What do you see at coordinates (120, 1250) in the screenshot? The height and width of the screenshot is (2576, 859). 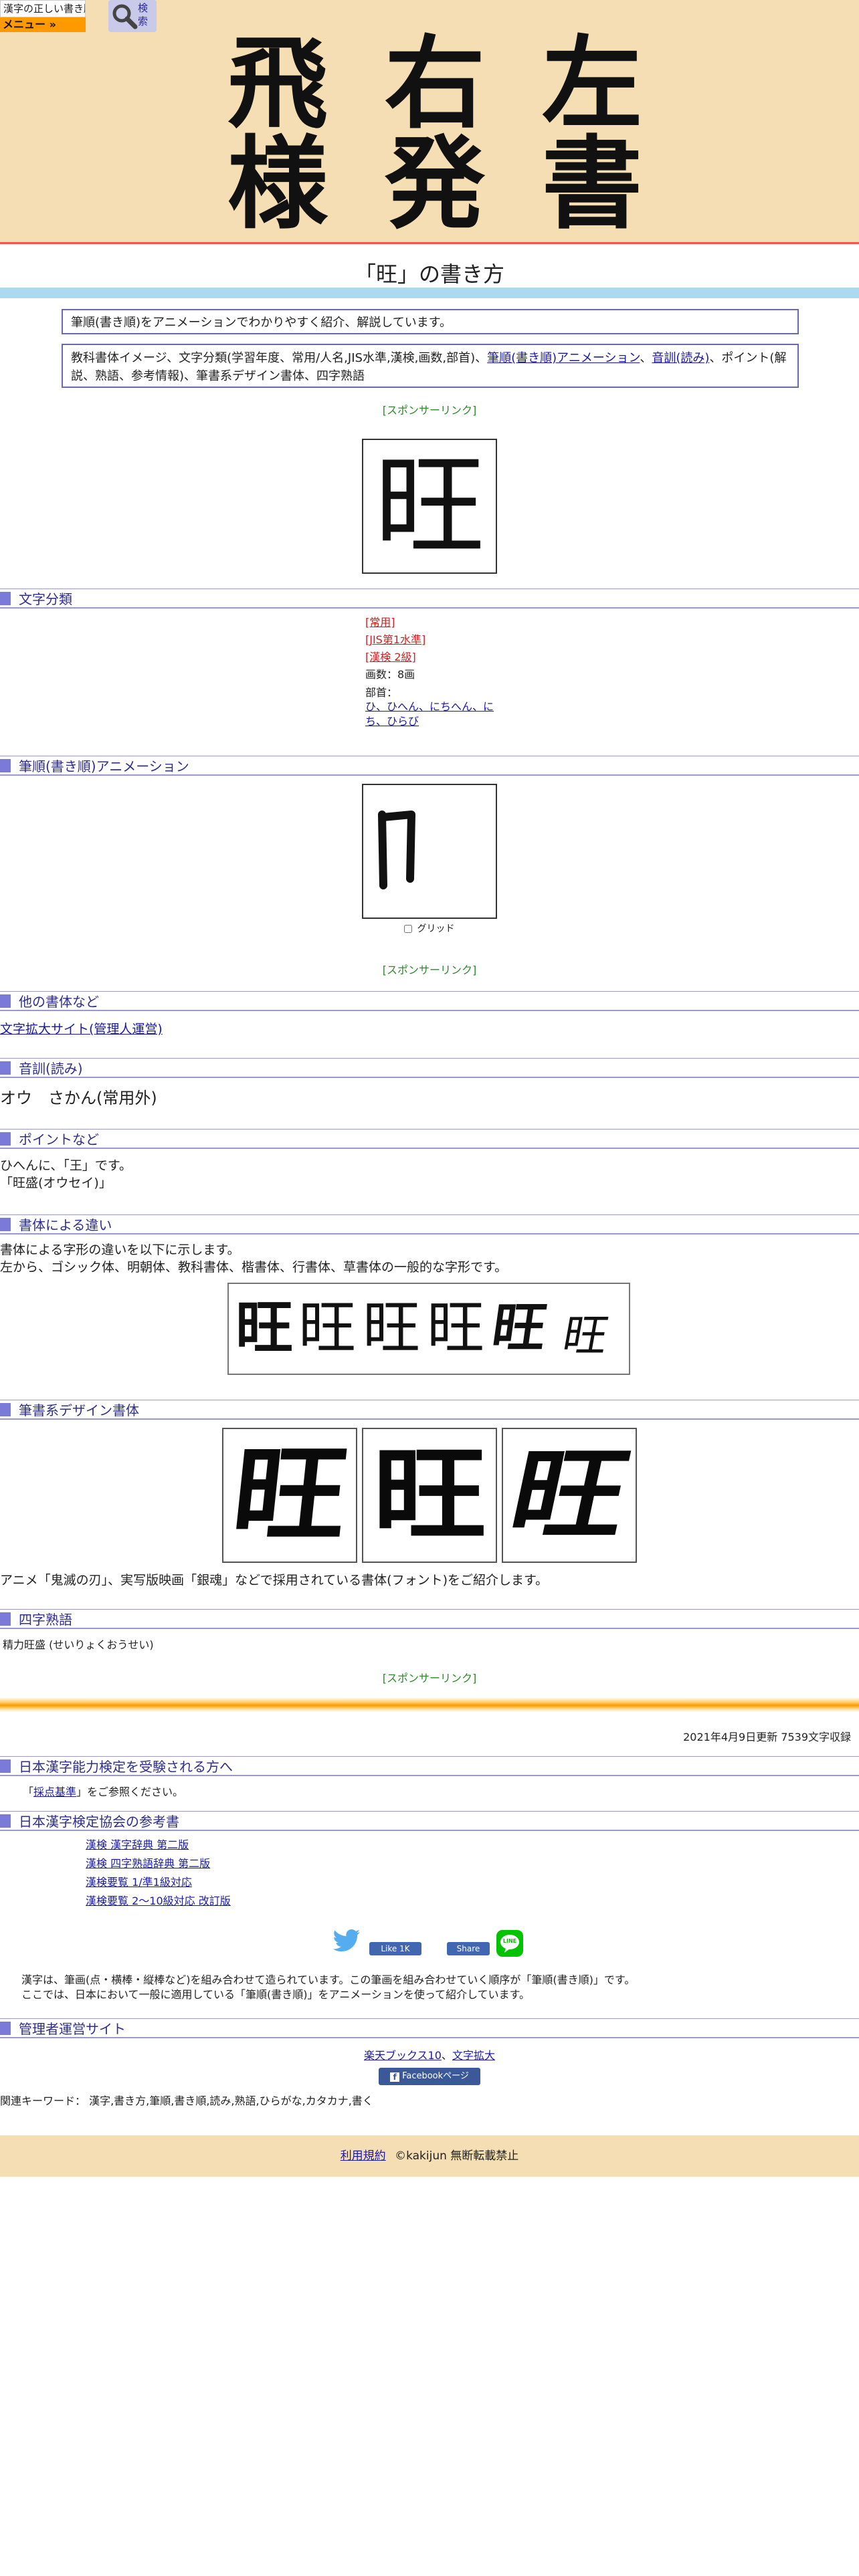 I see `font-diff-line: 書体による字形の違いを以下に示します。` at bounding box center [120, 1250].